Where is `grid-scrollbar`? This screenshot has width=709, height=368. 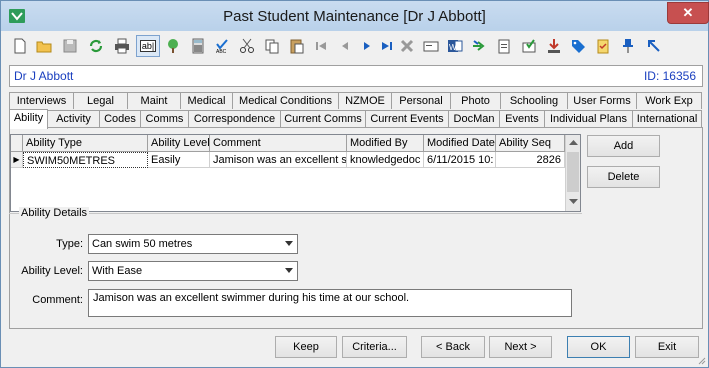
grid-scrollbar is located at coordinates (572, 173).